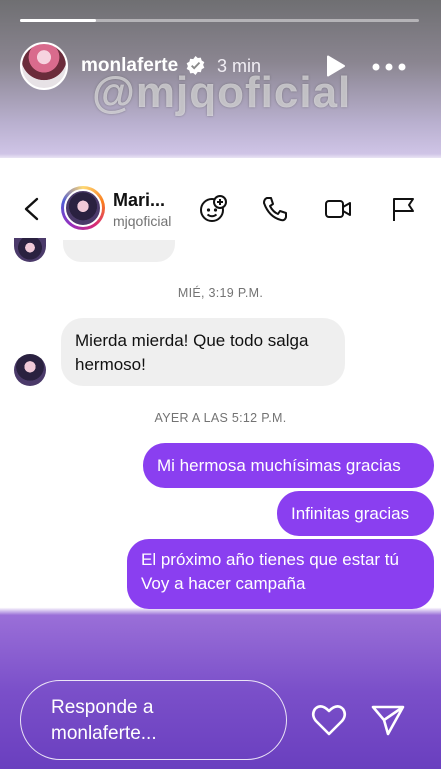 This screenshot has width=441, height=769. I want to click on contact-avatar, so click(83, 208).